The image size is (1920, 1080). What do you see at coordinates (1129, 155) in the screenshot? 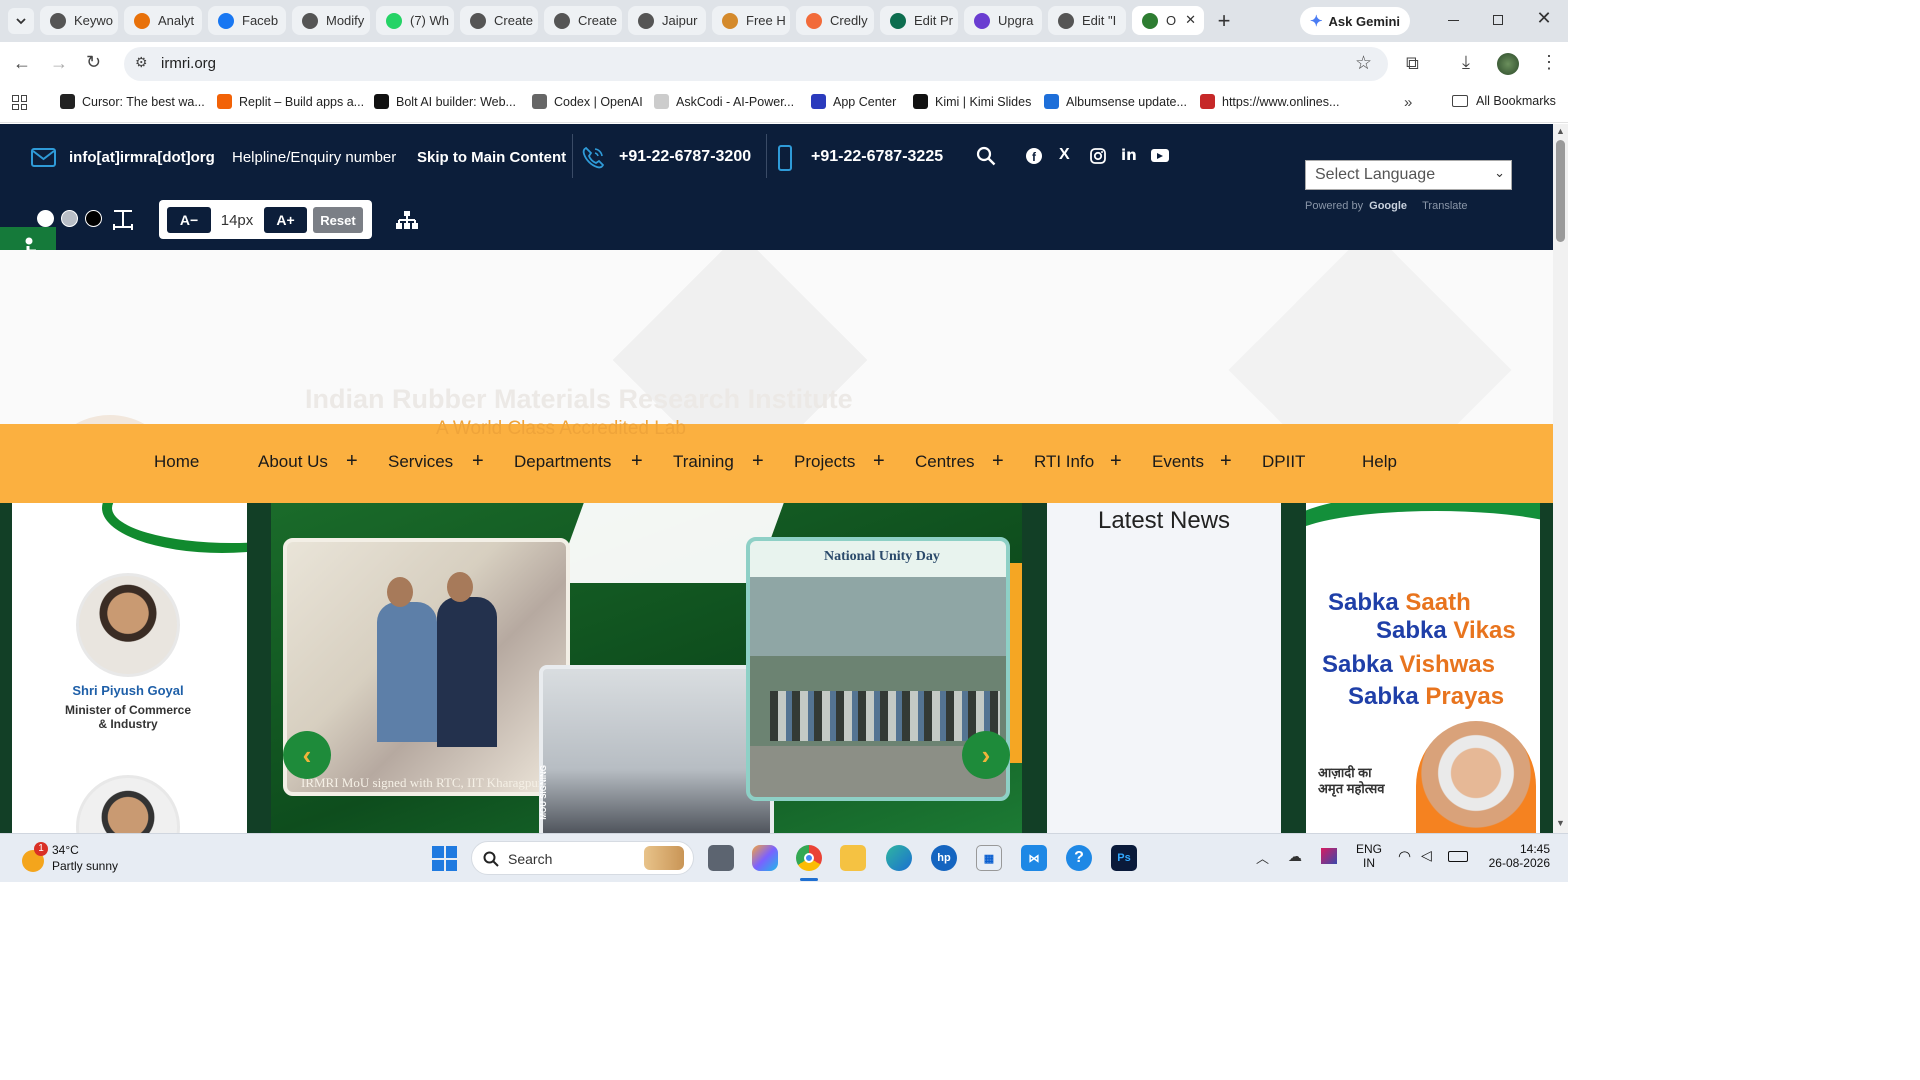
I see `linkedin-icon: in` at bounding box center [1129, 155].